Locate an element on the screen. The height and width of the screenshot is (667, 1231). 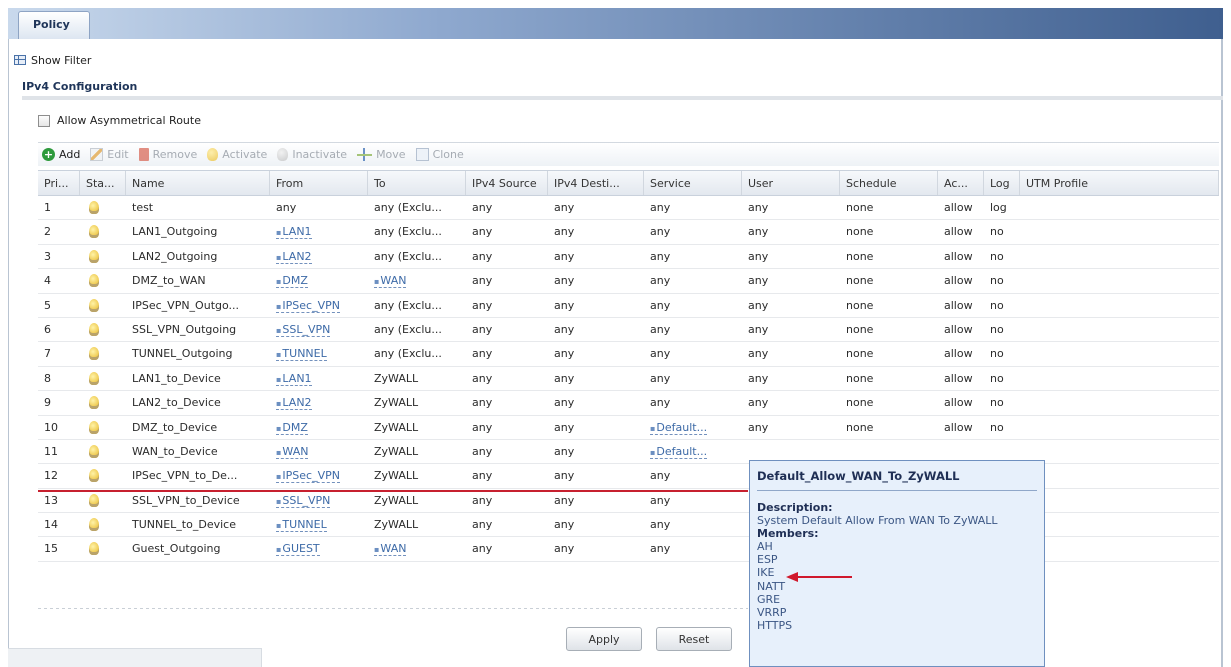
activate-button: Activate is located at coordinates (237, 154).